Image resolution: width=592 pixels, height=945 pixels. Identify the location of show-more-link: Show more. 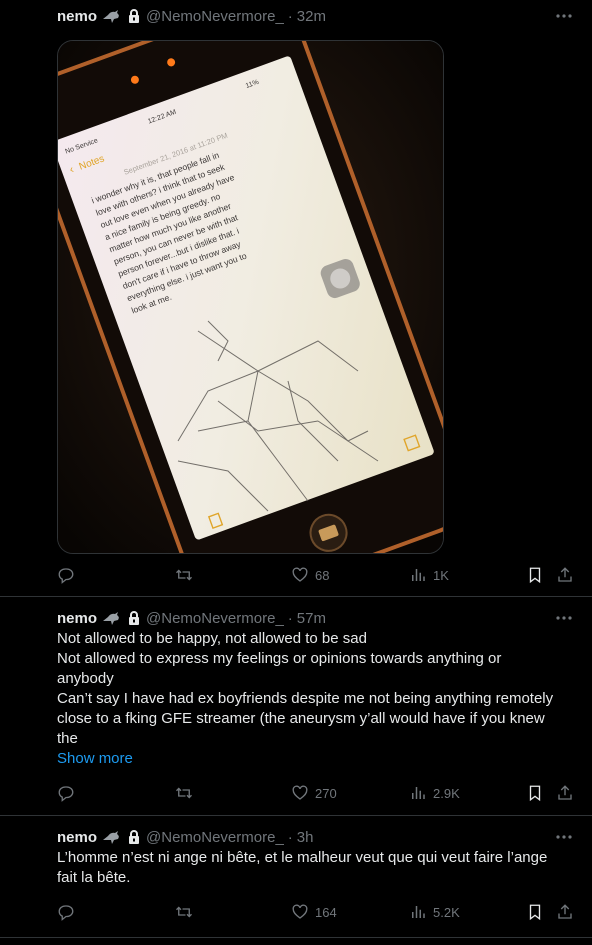
(316, 759).